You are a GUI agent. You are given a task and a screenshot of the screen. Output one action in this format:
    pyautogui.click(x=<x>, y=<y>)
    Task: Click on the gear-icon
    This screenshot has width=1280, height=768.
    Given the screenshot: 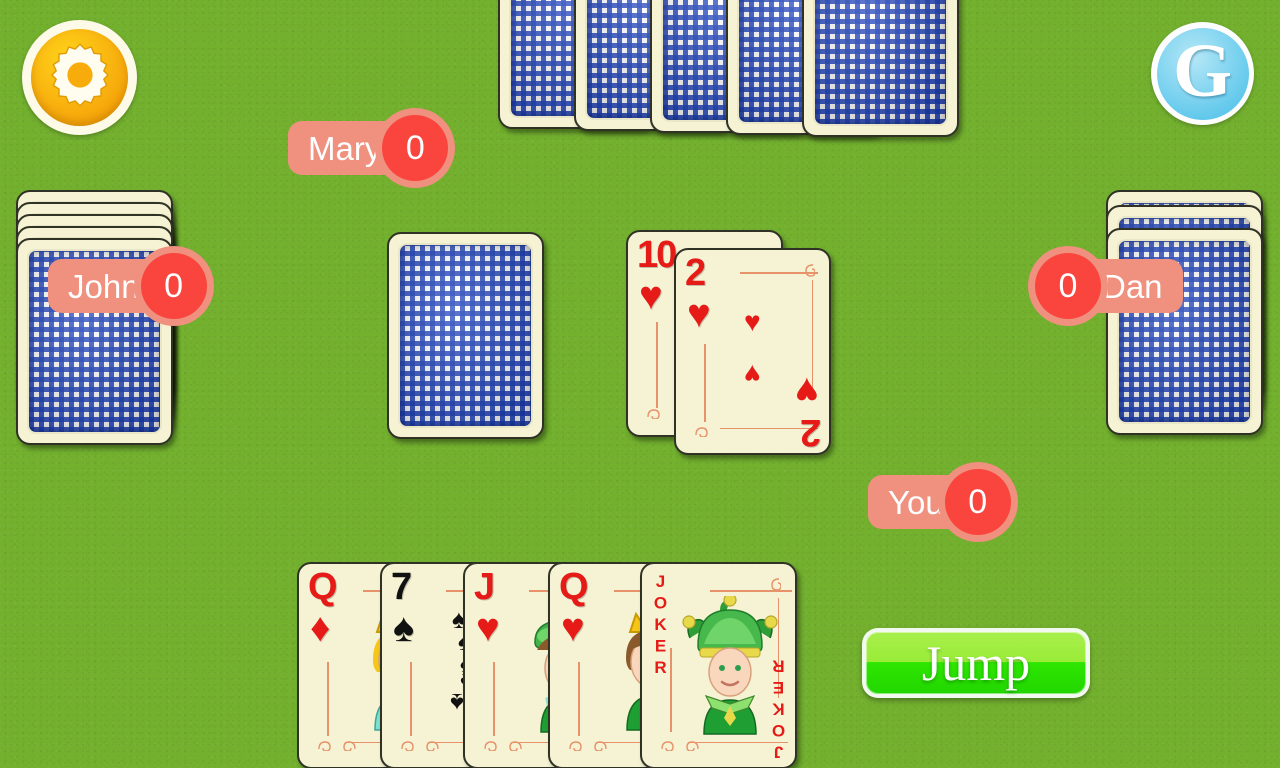 What is the action you would take?
    pyautogui.click(x=80, y=77)
    